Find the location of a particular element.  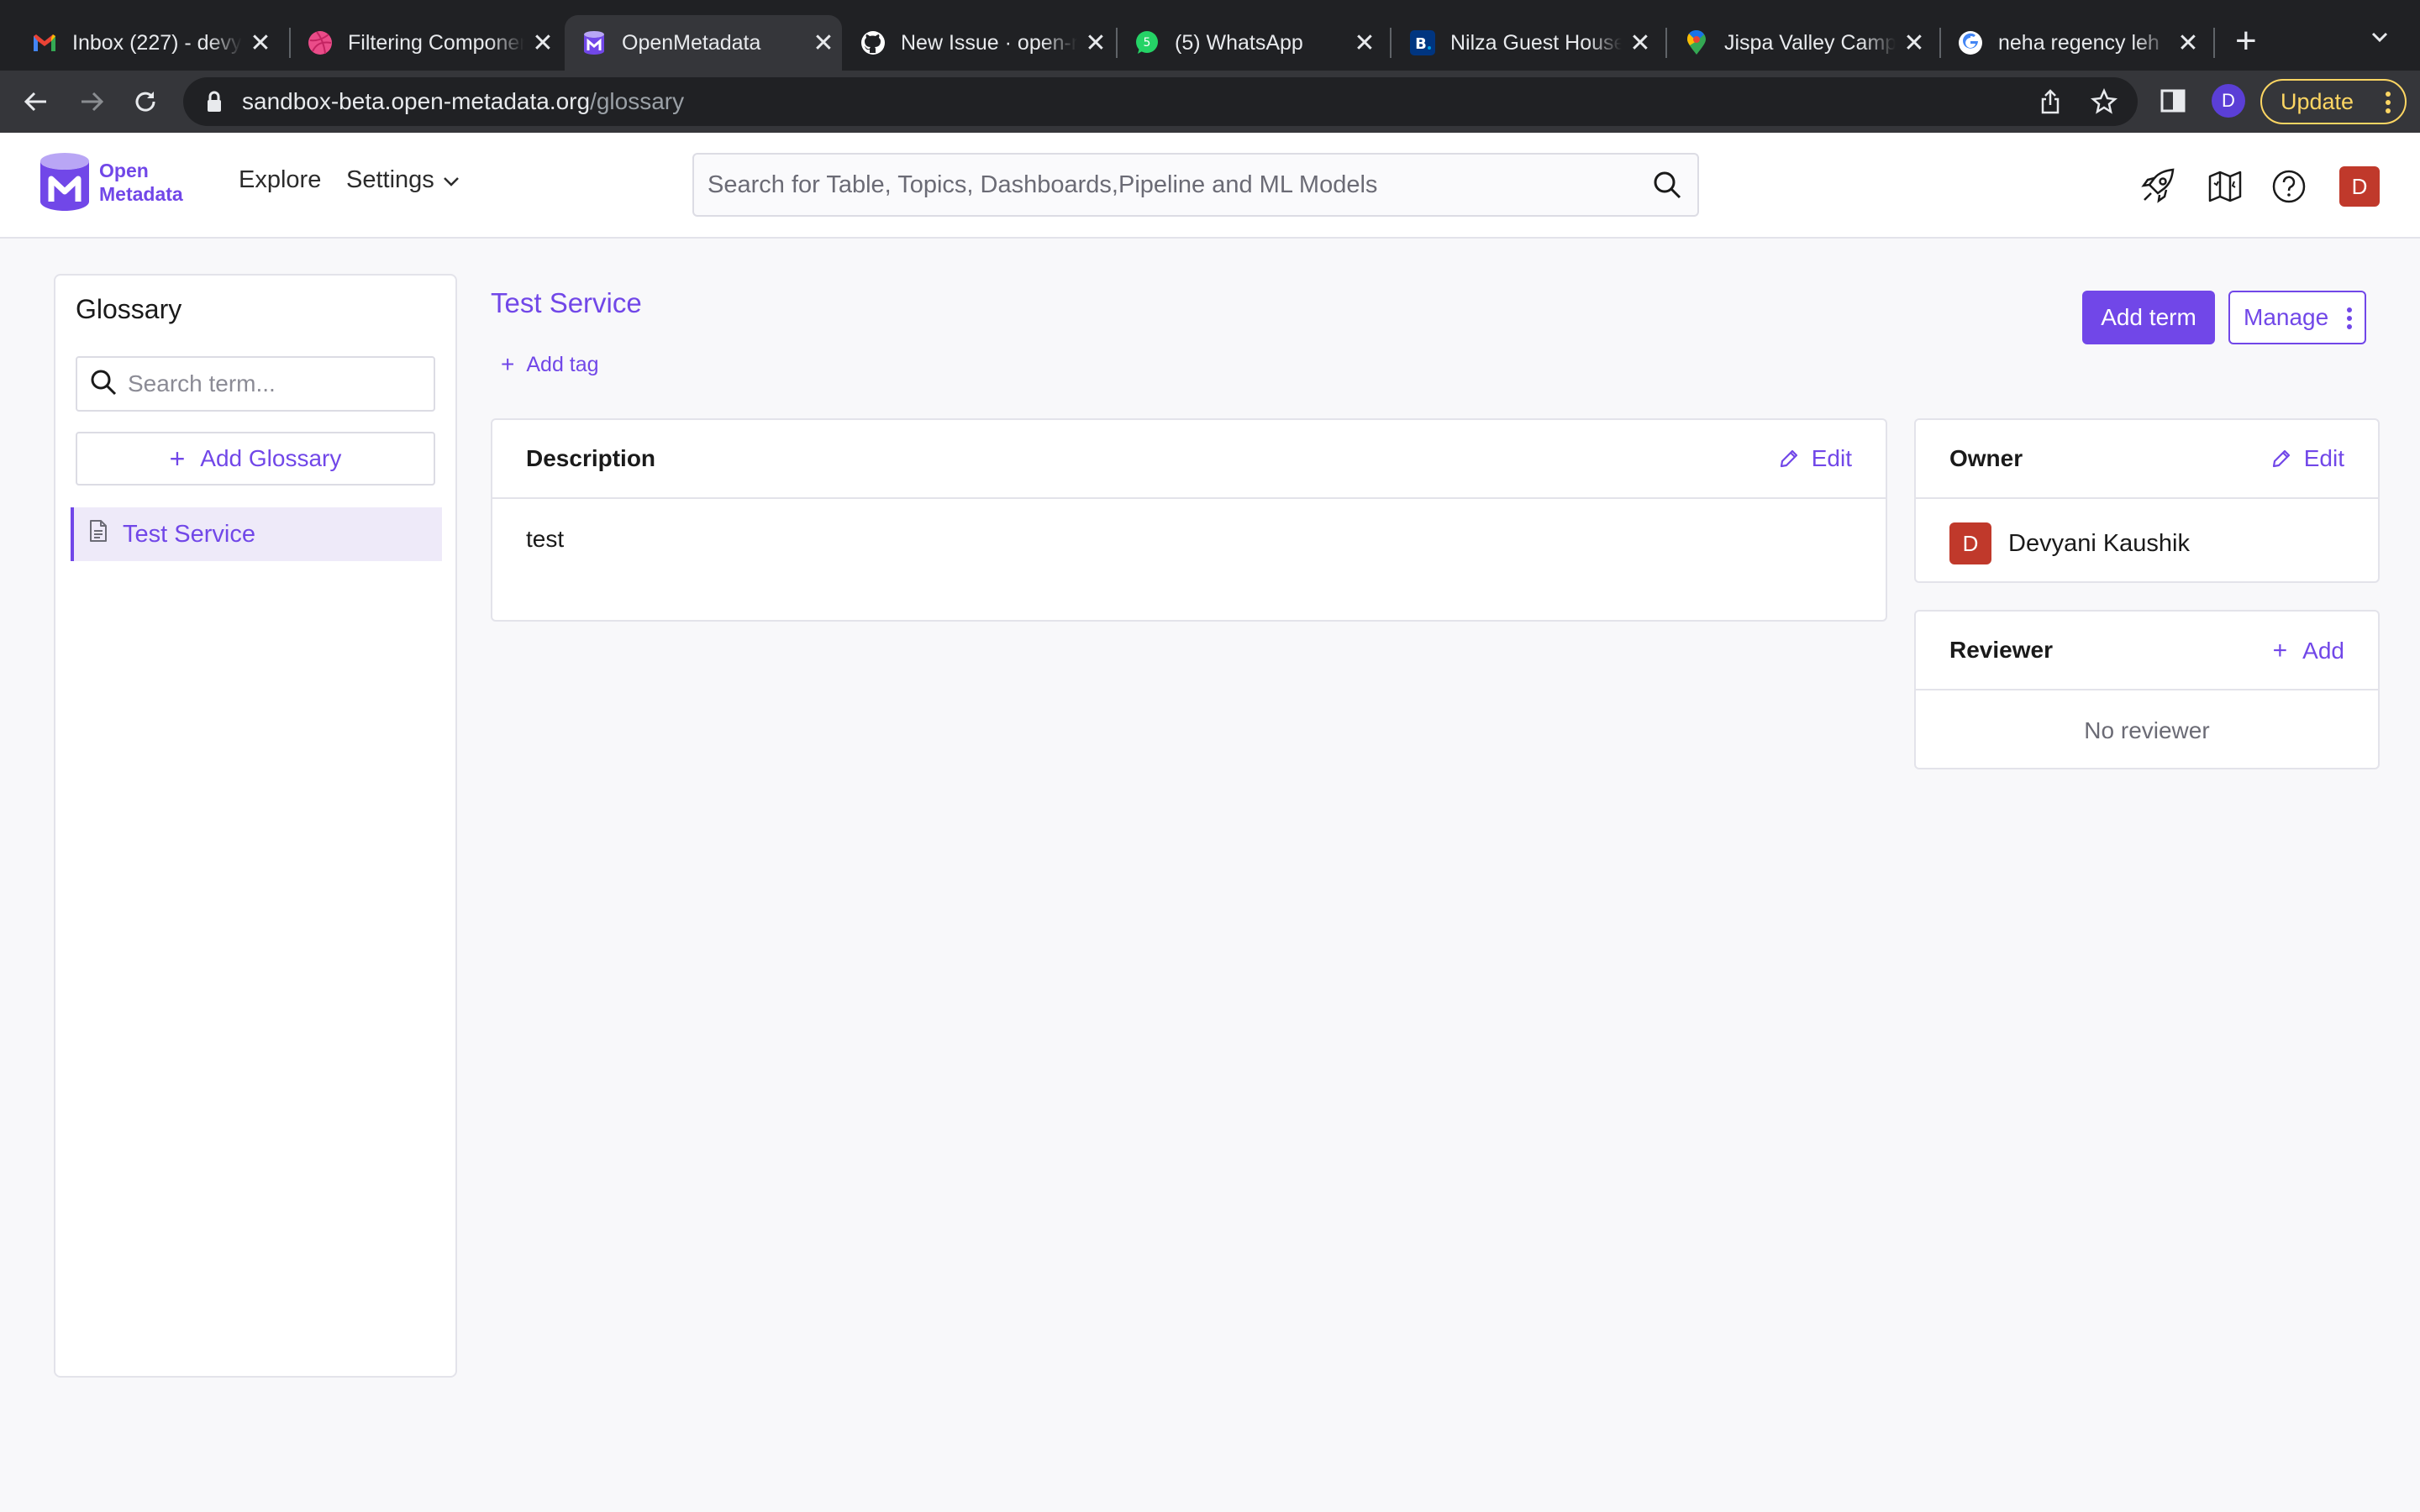

description-title: Description is located at coordinates (591, 458).